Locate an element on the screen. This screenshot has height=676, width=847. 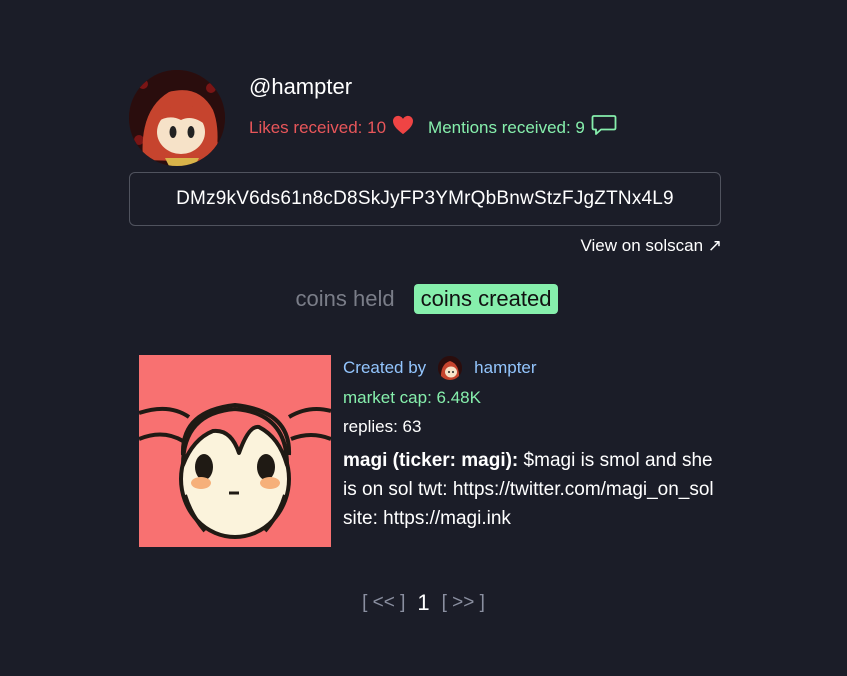
coin-tabs: coins held coins created is located at coordinates (423, 299).